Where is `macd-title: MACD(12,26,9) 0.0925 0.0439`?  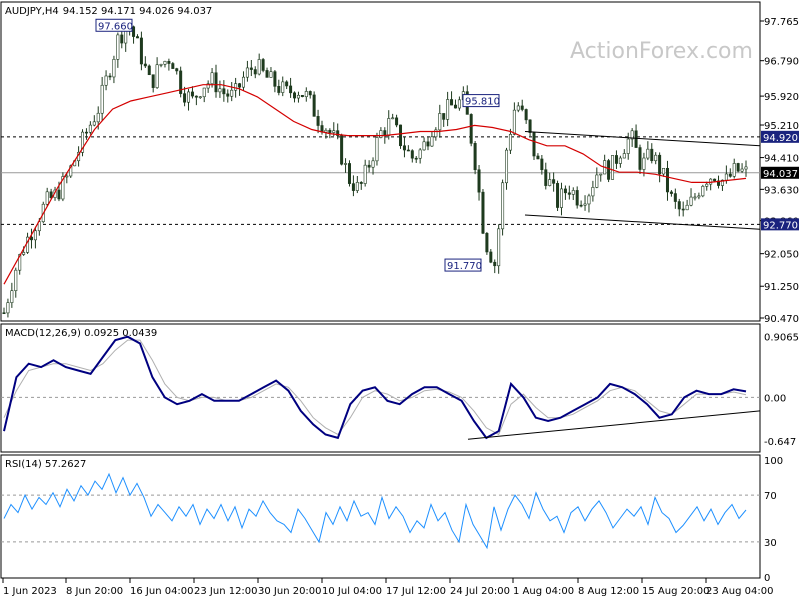
macd-title: MACD(12,26,9) 0.0925 0.0439 is located at coordinates (81, 333).